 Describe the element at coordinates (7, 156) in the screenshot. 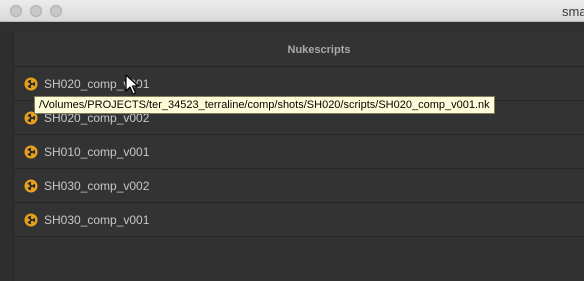

I see `left-gutter` at that location.